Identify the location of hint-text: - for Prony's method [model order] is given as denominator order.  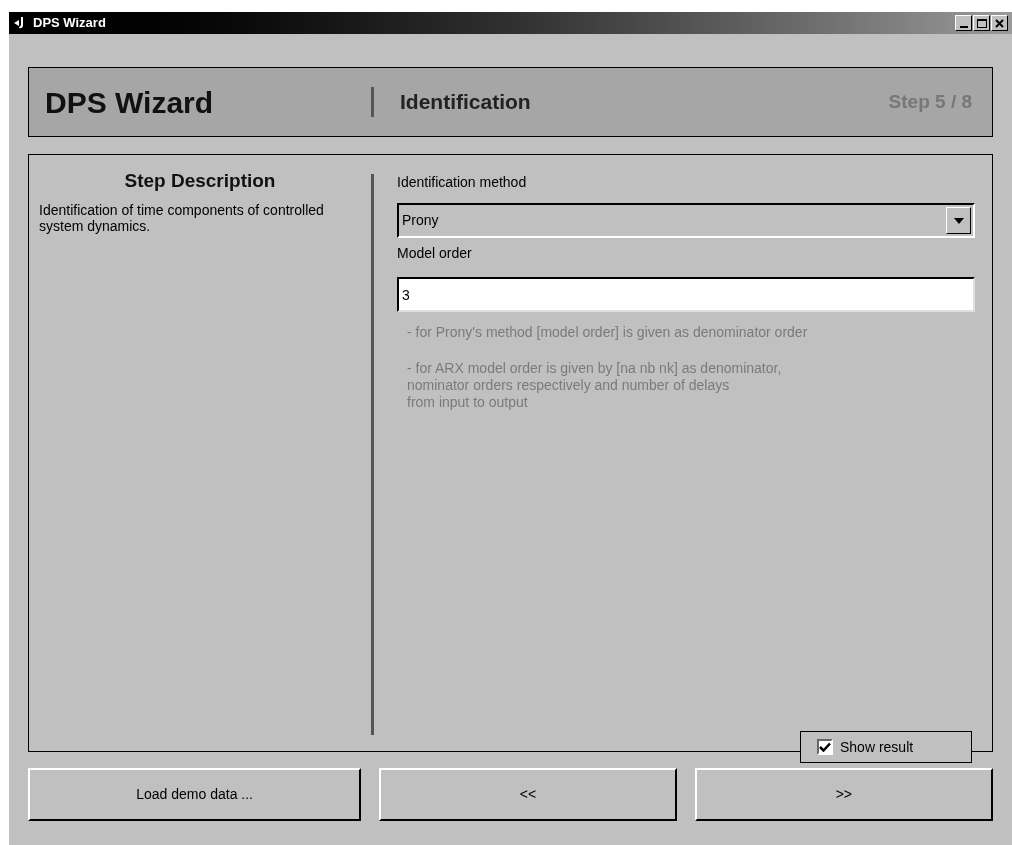
(608, 332).